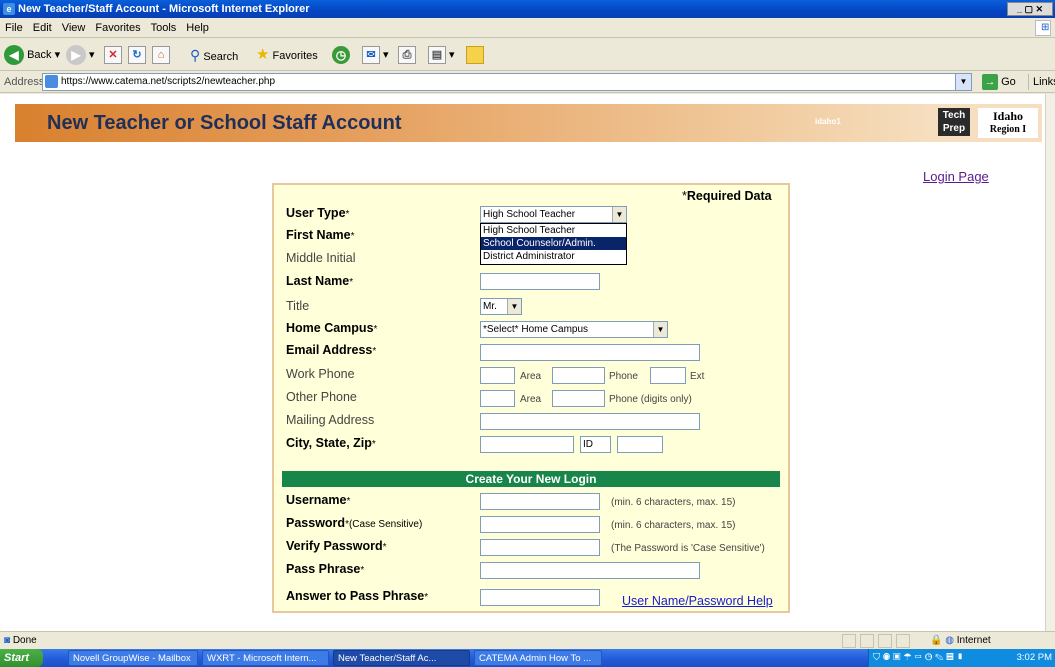 The height and width of the screenshot is (667, 1055). What do you see at coordinates (553, 230) in the screenshot?
I see `user-type-option: High School Teacher` at bounding box center [553, 230].